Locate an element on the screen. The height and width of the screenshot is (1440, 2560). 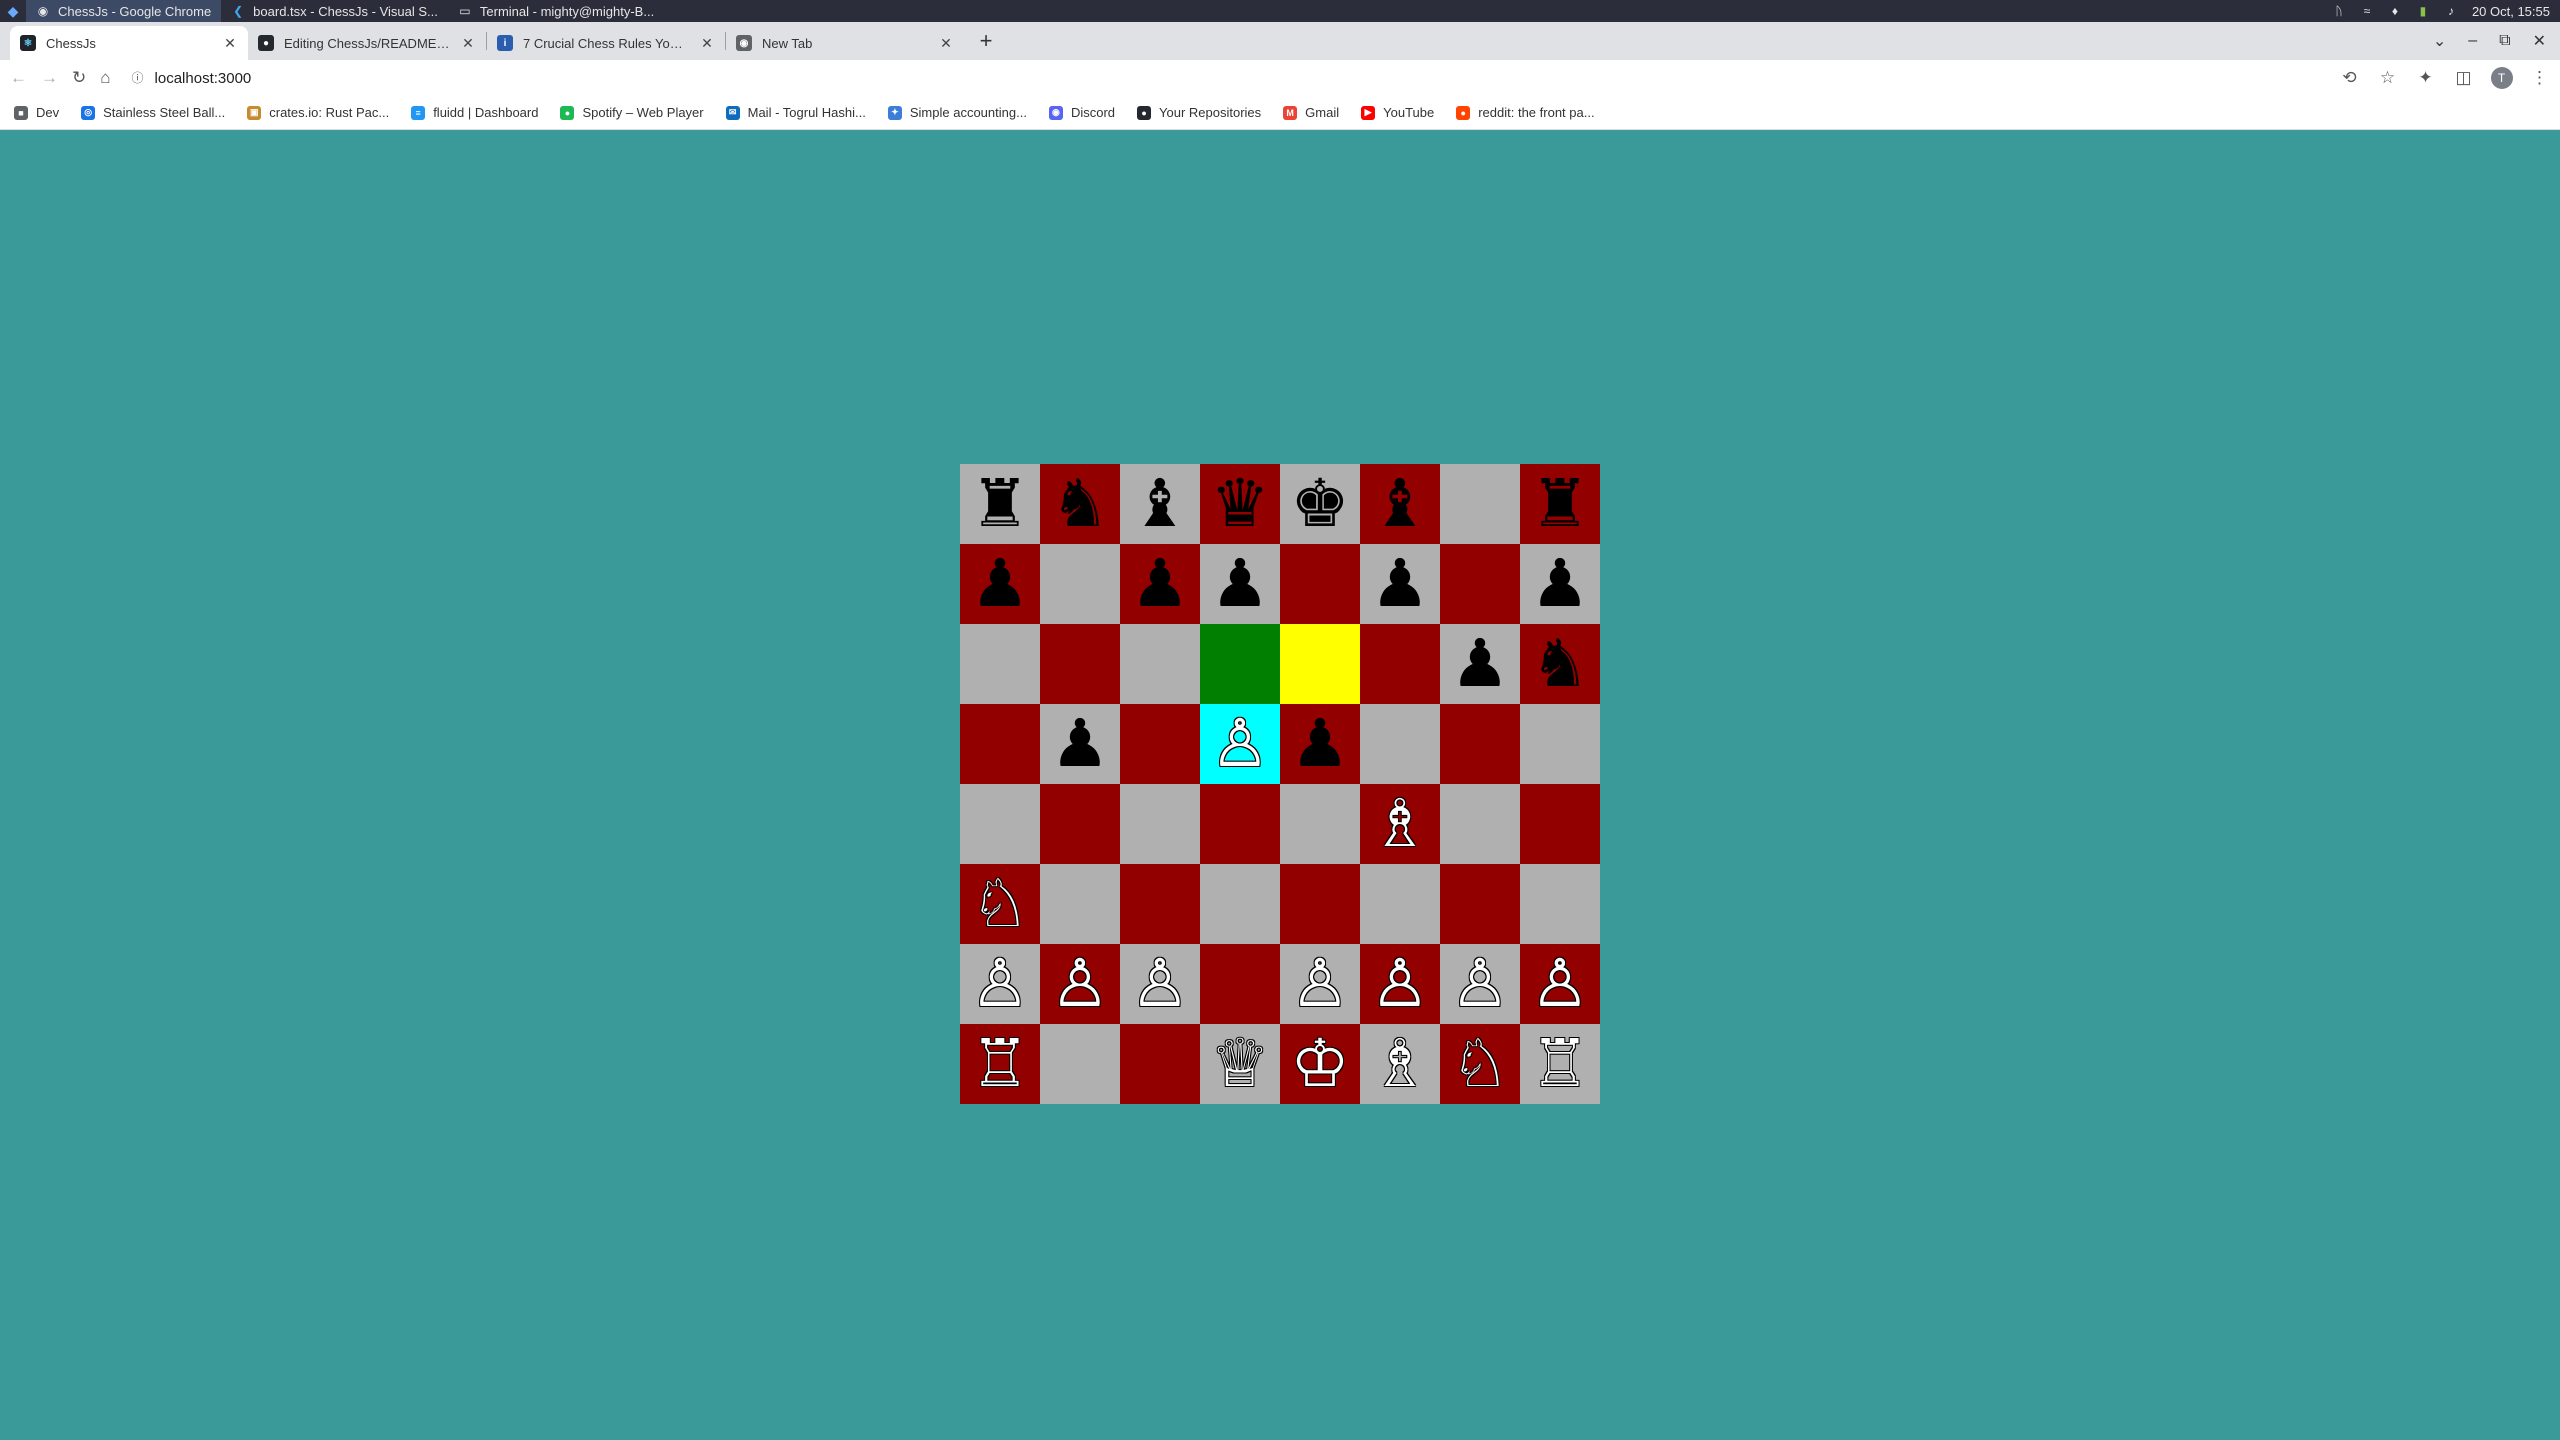
info-icon: ⓘ is located at coordinates (138, 78).